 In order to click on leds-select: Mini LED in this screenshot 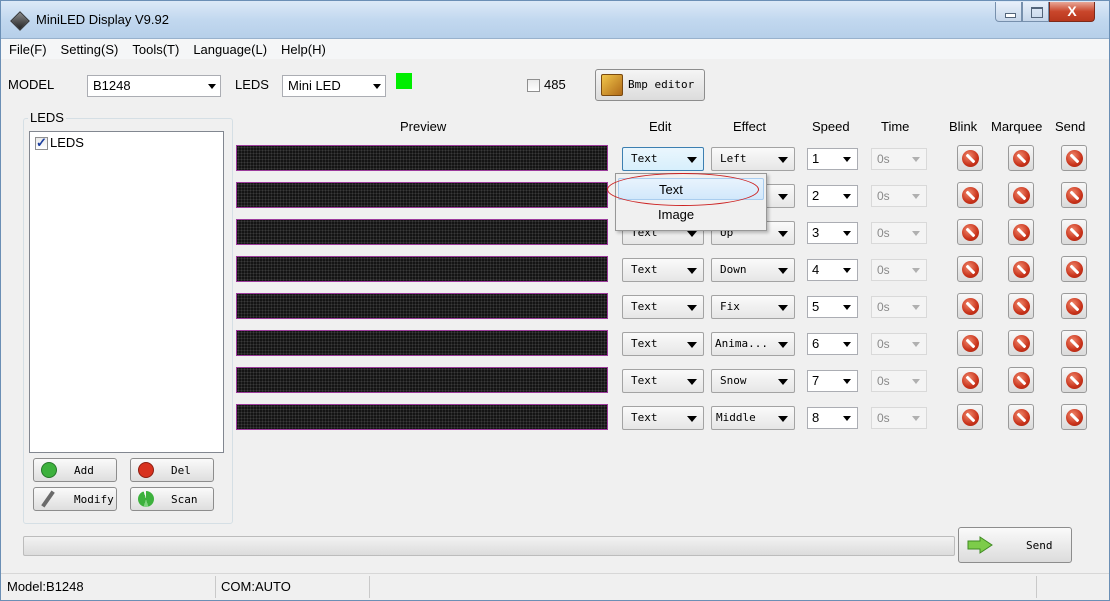, I will do `click(334, 86)`.